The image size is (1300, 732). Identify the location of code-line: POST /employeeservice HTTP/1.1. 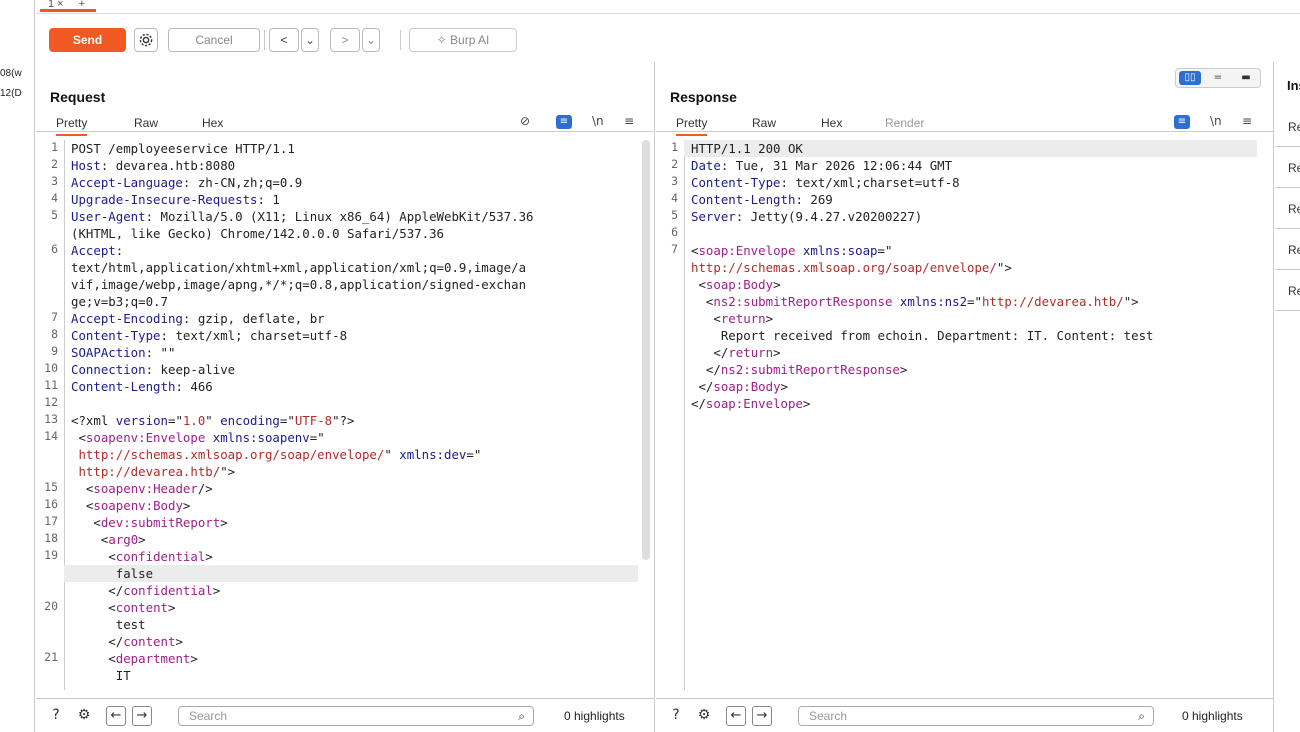
(183, 148).